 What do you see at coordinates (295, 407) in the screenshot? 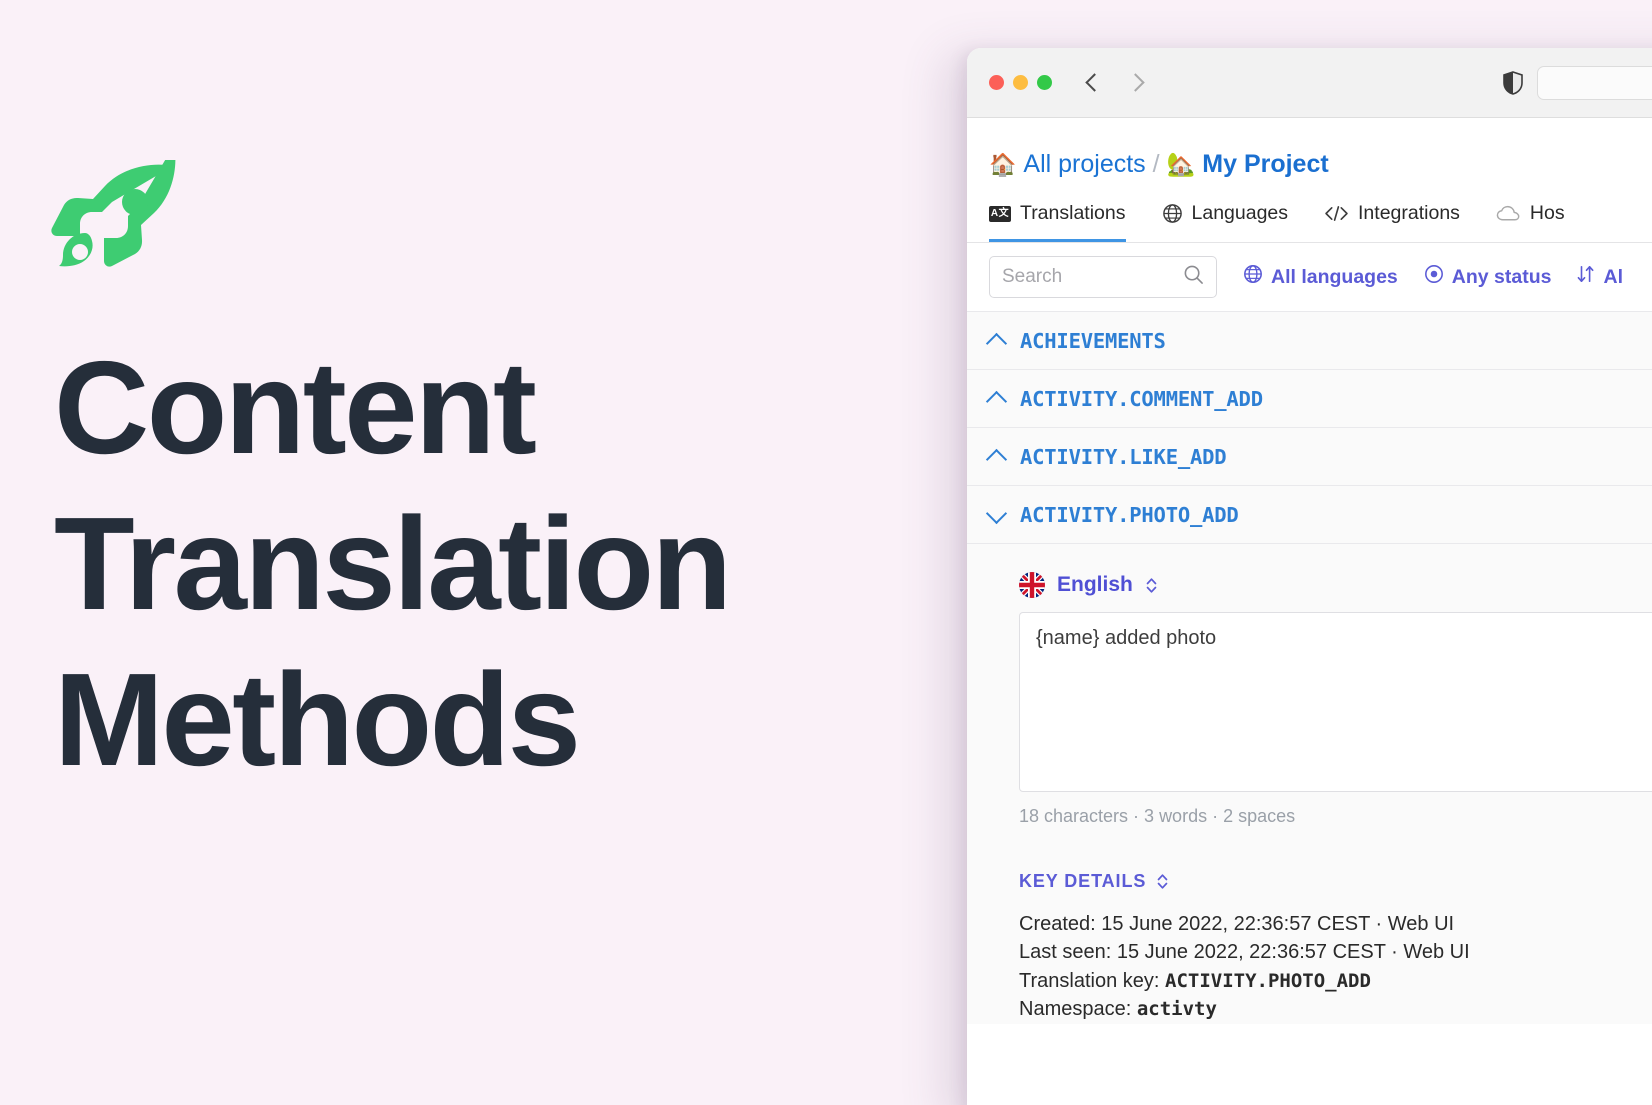
I see `title-line-1: Content` at bounding box center [295, 407].